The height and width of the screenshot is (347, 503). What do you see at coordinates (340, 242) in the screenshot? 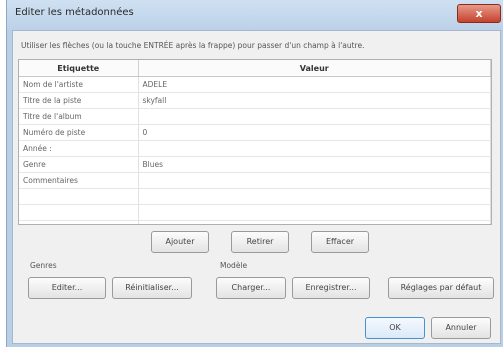
I see `clear-button: Effacer` at bounding box center [340, 242].